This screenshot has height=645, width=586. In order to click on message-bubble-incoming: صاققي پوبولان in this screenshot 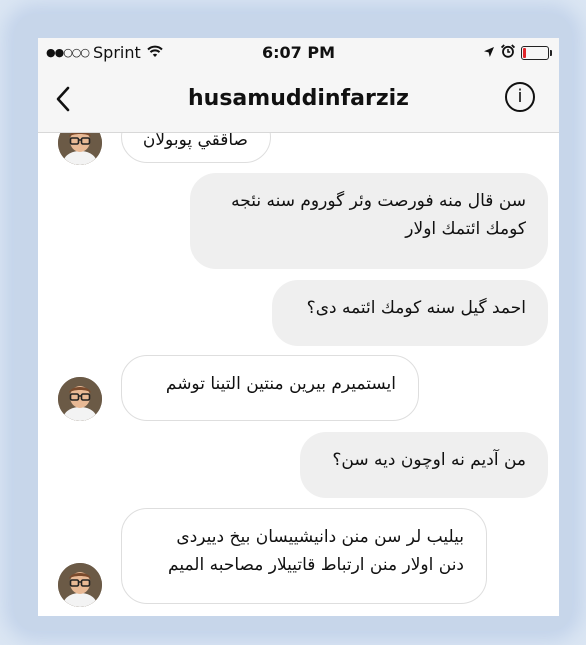, I will do `click(196, 148)`.